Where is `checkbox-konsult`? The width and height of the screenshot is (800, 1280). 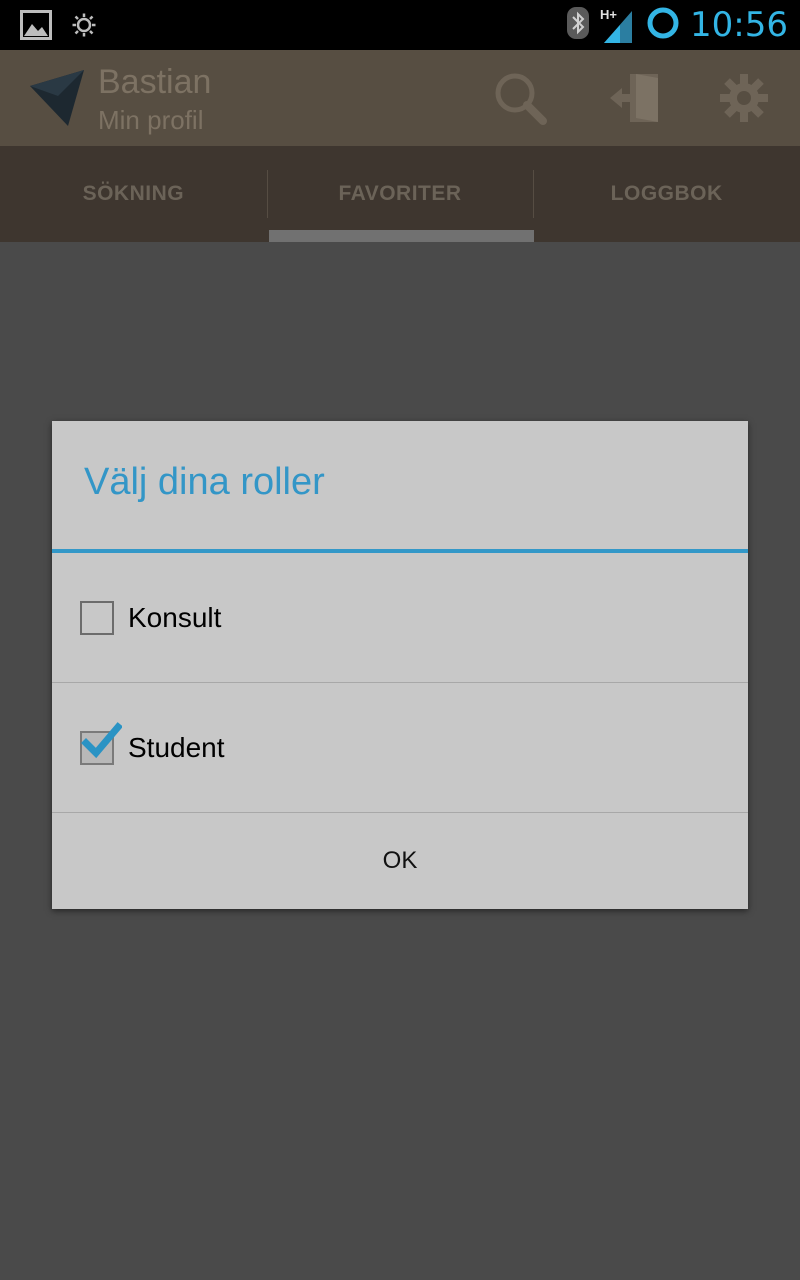 checkbox-konsult is located at coordinates (97, 617).